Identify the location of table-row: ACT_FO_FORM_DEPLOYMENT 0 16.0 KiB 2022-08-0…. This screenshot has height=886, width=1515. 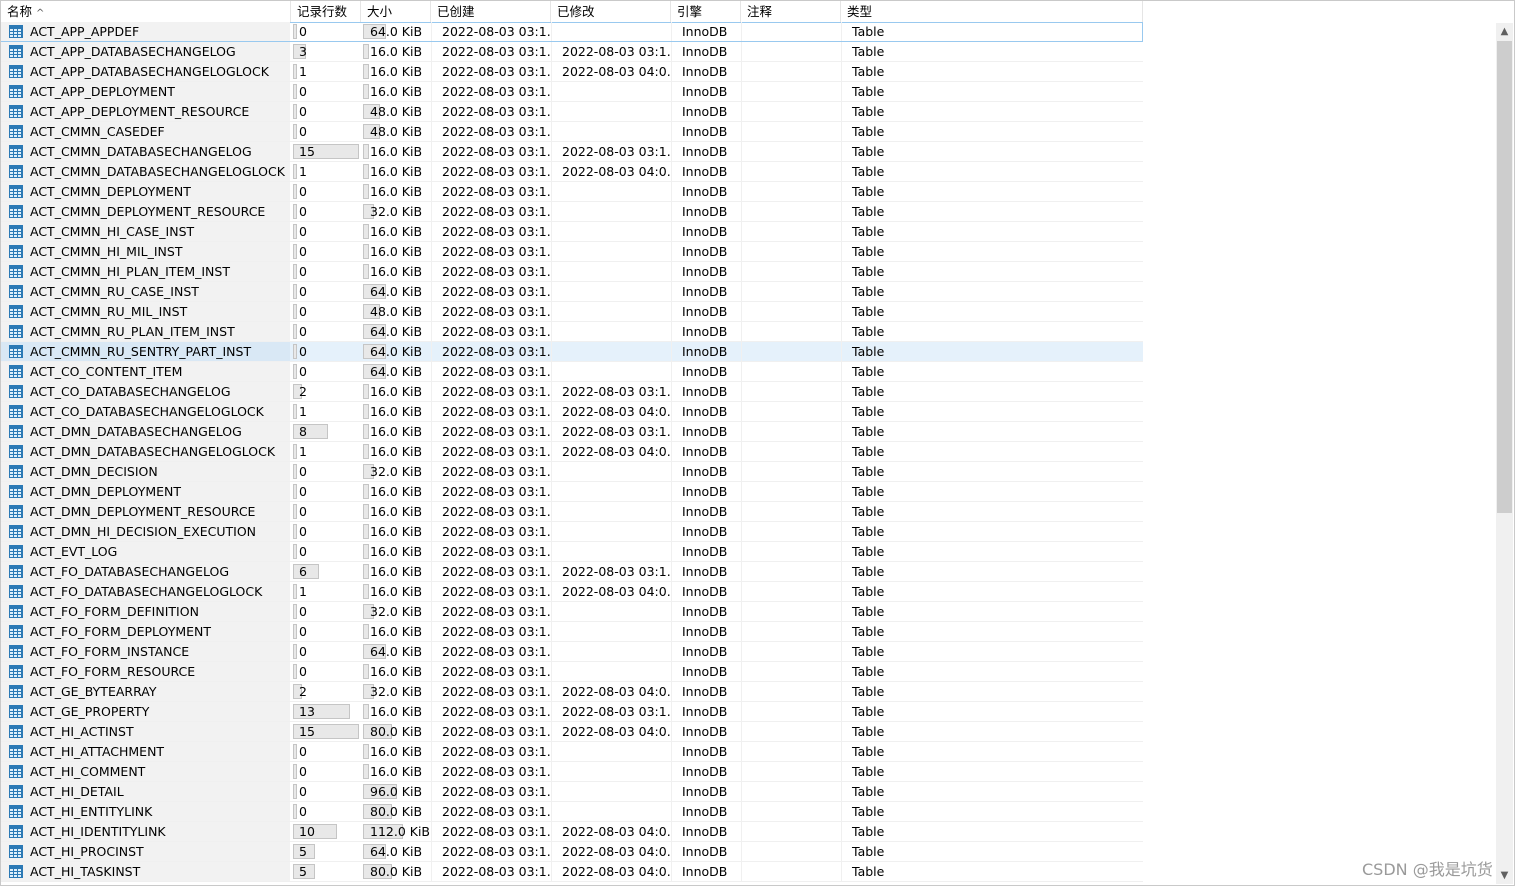
(572, 632).